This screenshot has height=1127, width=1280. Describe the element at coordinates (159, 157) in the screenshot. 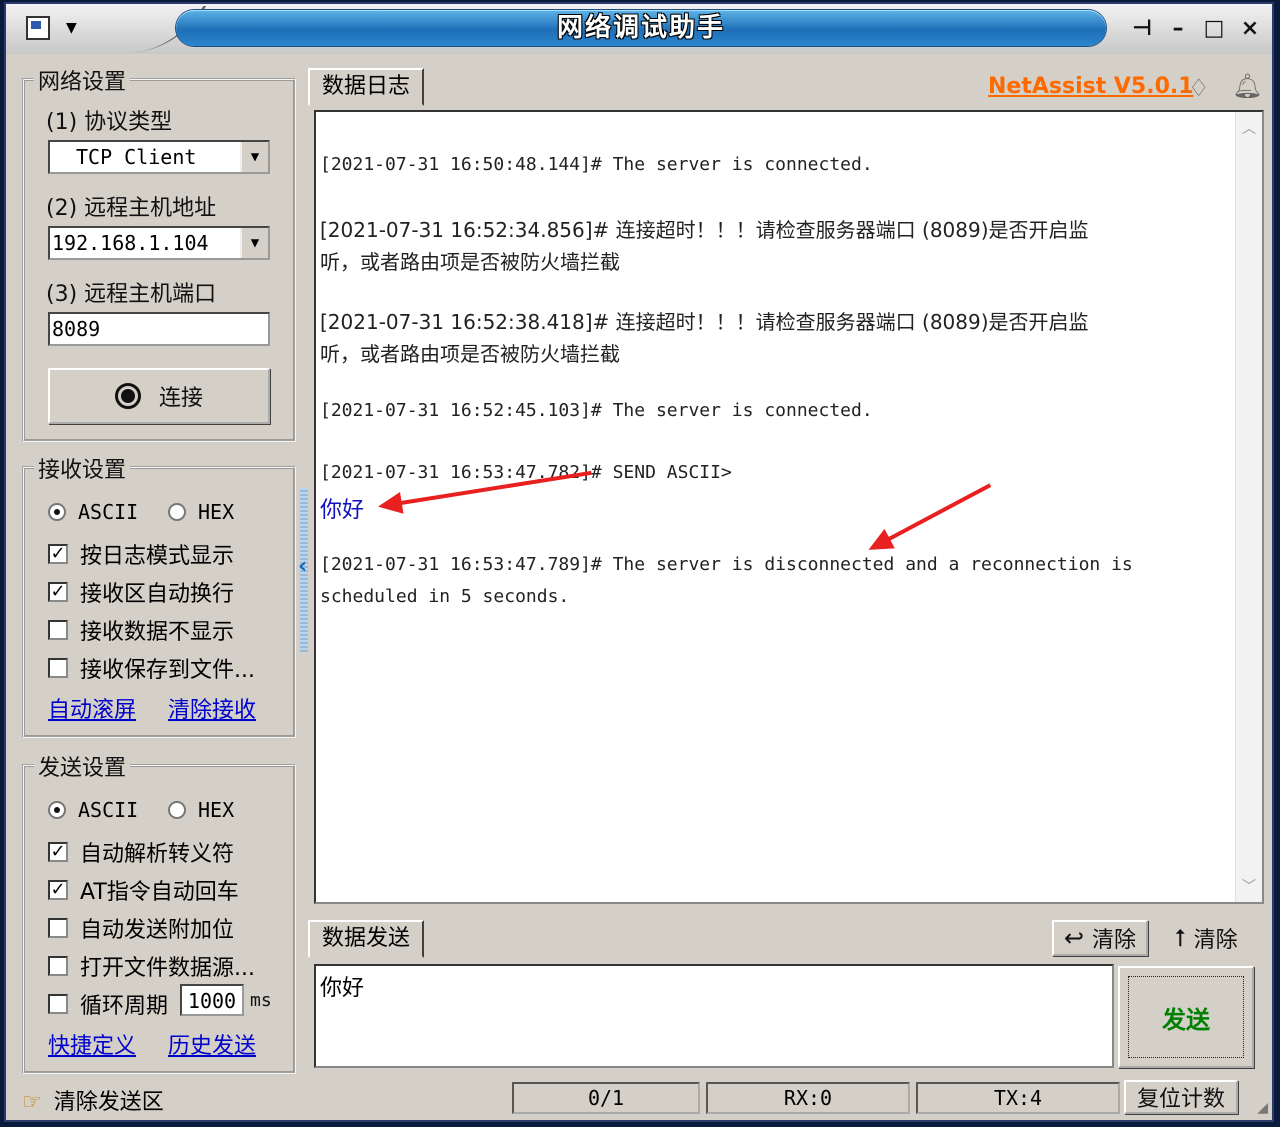

I see `protocol-select: TCP Client ▼` at that location.